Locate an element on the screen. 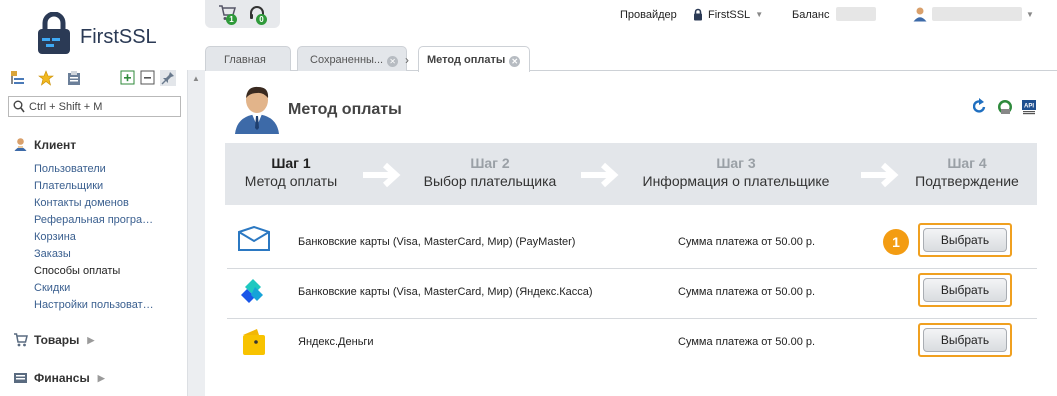  user-name-redacted is located at coordinates (977, 14).